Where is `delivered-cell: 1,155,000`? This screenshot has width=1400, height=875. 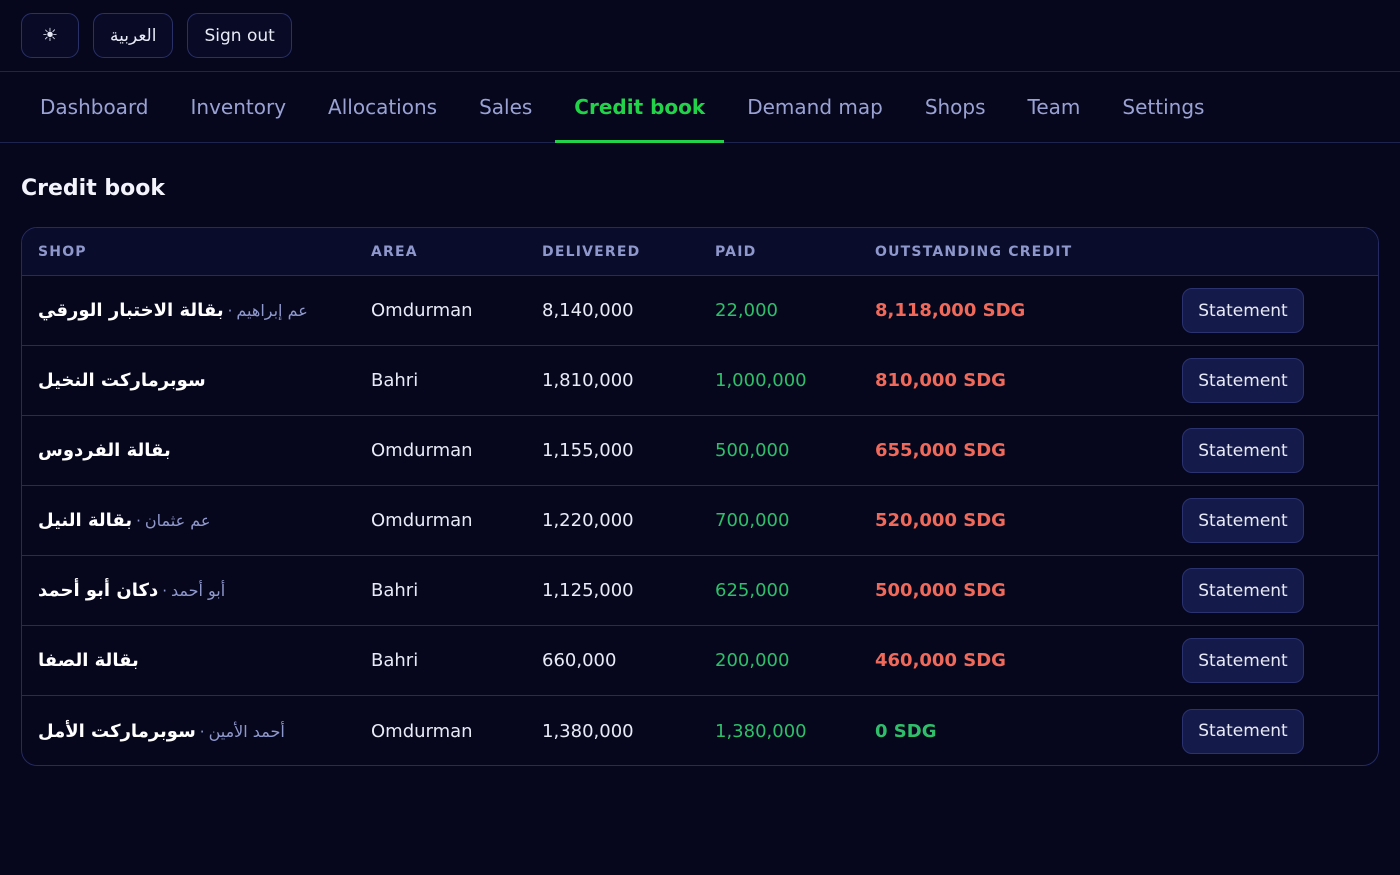 delivered-cell: 1,155,000 is located at coordinates (588, 450).